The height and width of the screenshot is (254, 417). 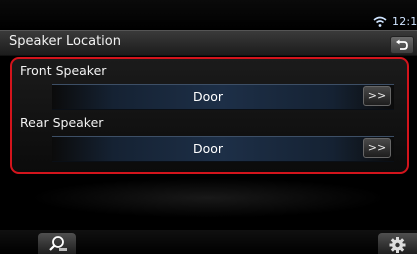 I want to click on search-icon, so click(x=58, y=243).